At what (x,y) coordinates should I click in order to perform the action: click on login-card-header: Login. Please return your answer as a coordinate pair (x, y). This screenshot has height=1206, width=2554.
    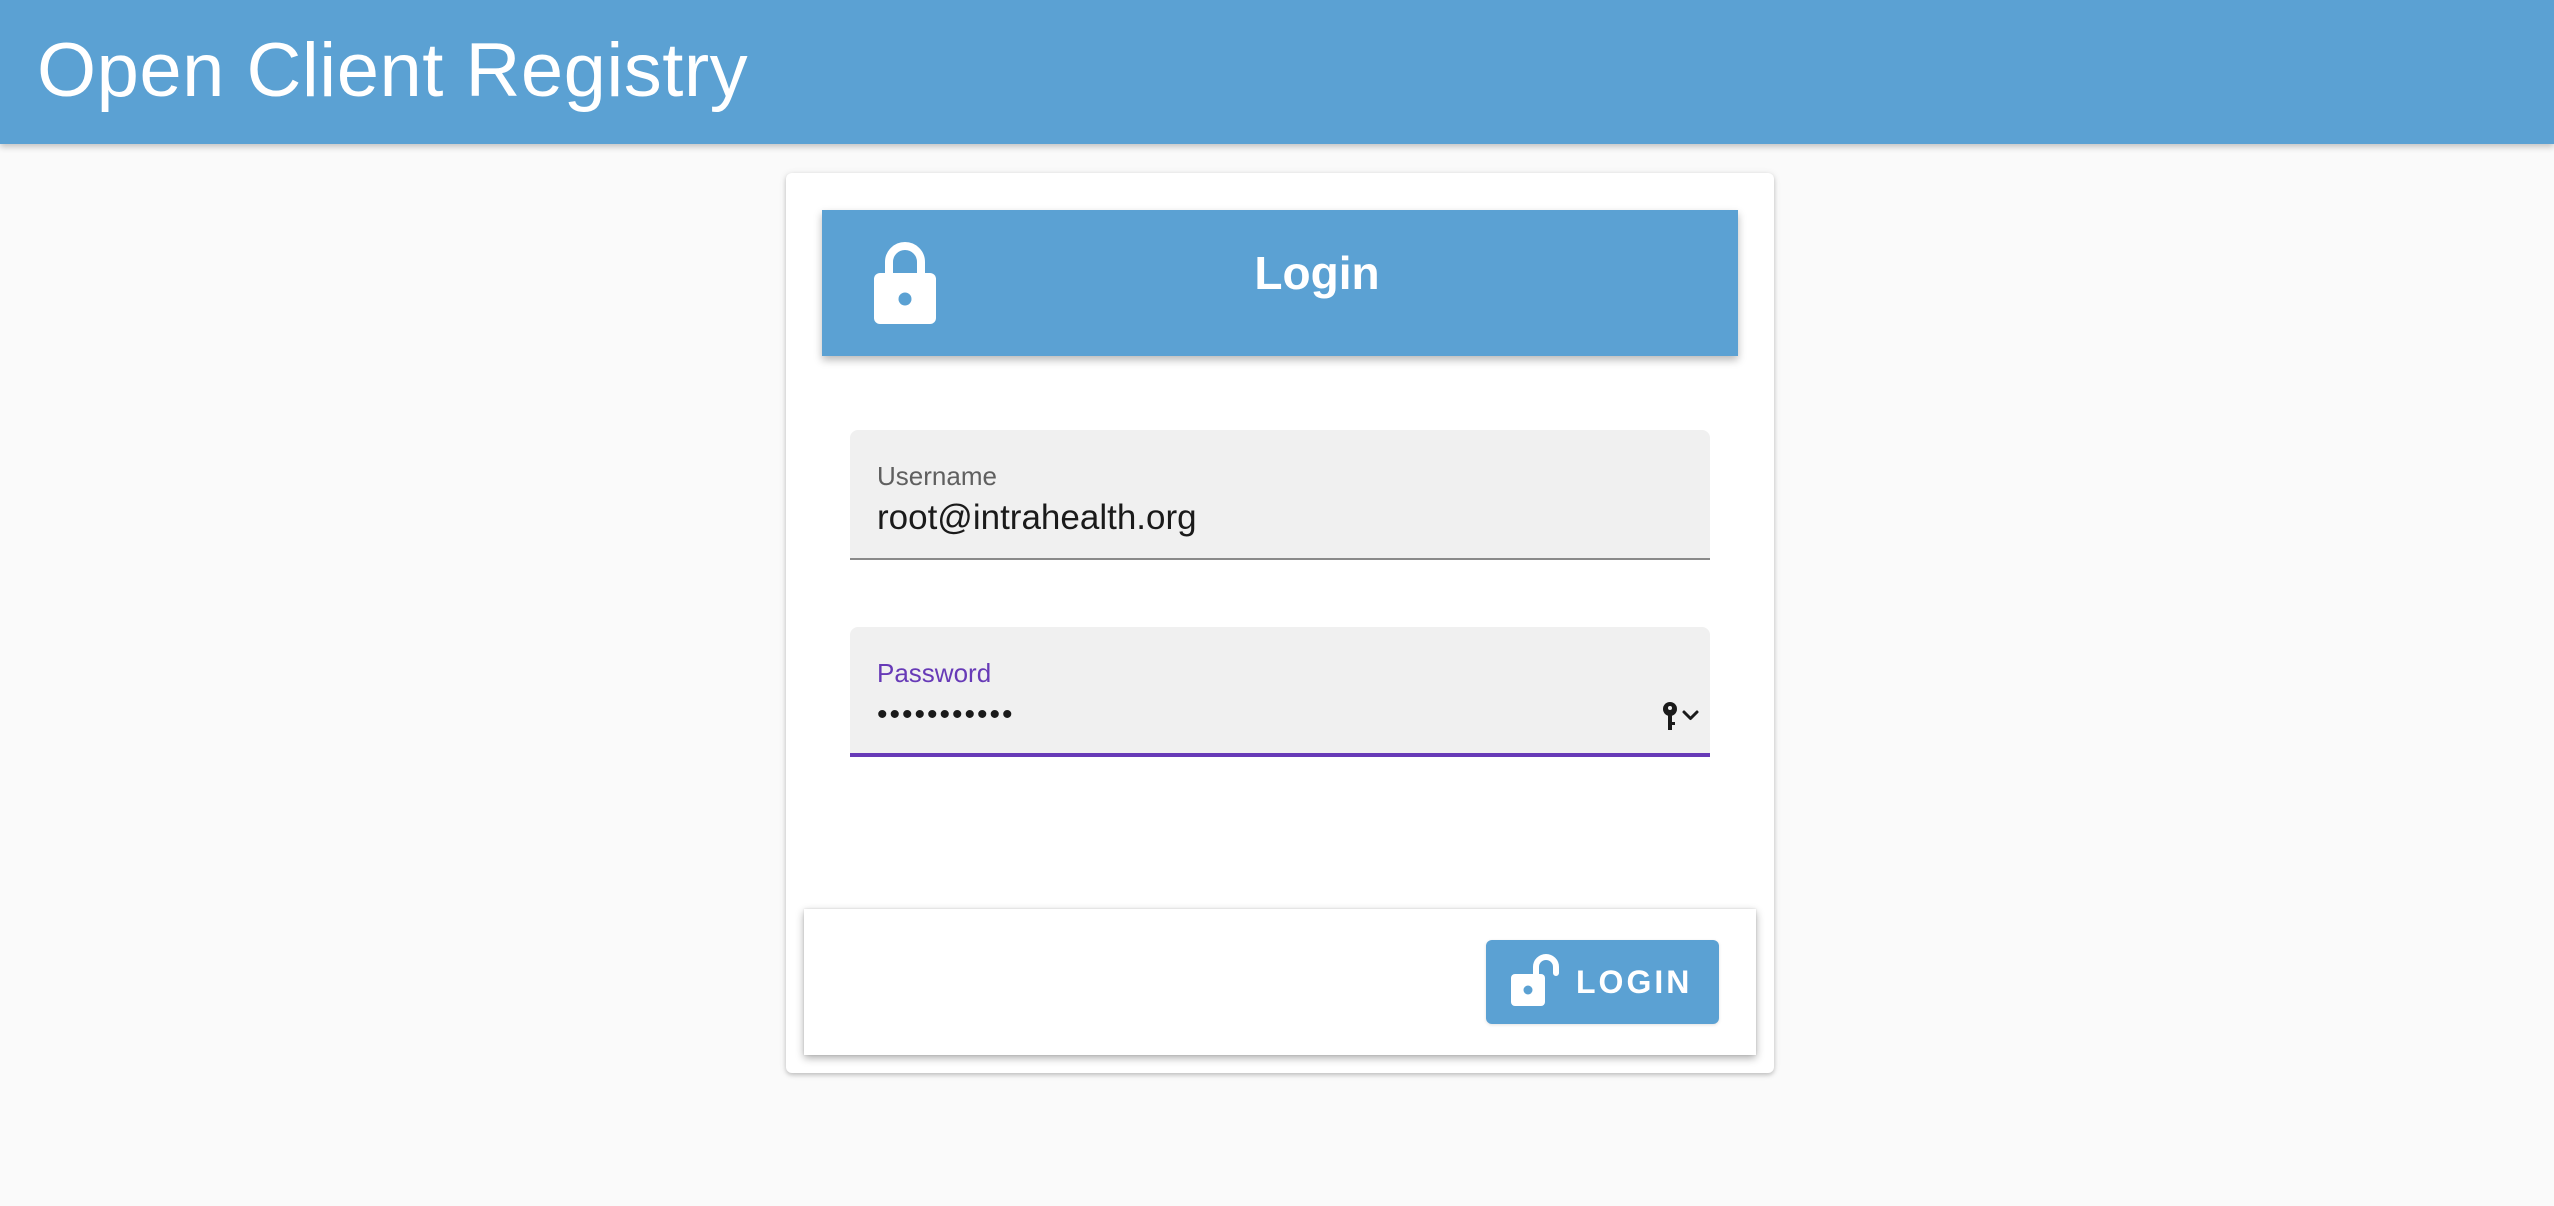
    Looking at the image, I should click on (1280, 283).